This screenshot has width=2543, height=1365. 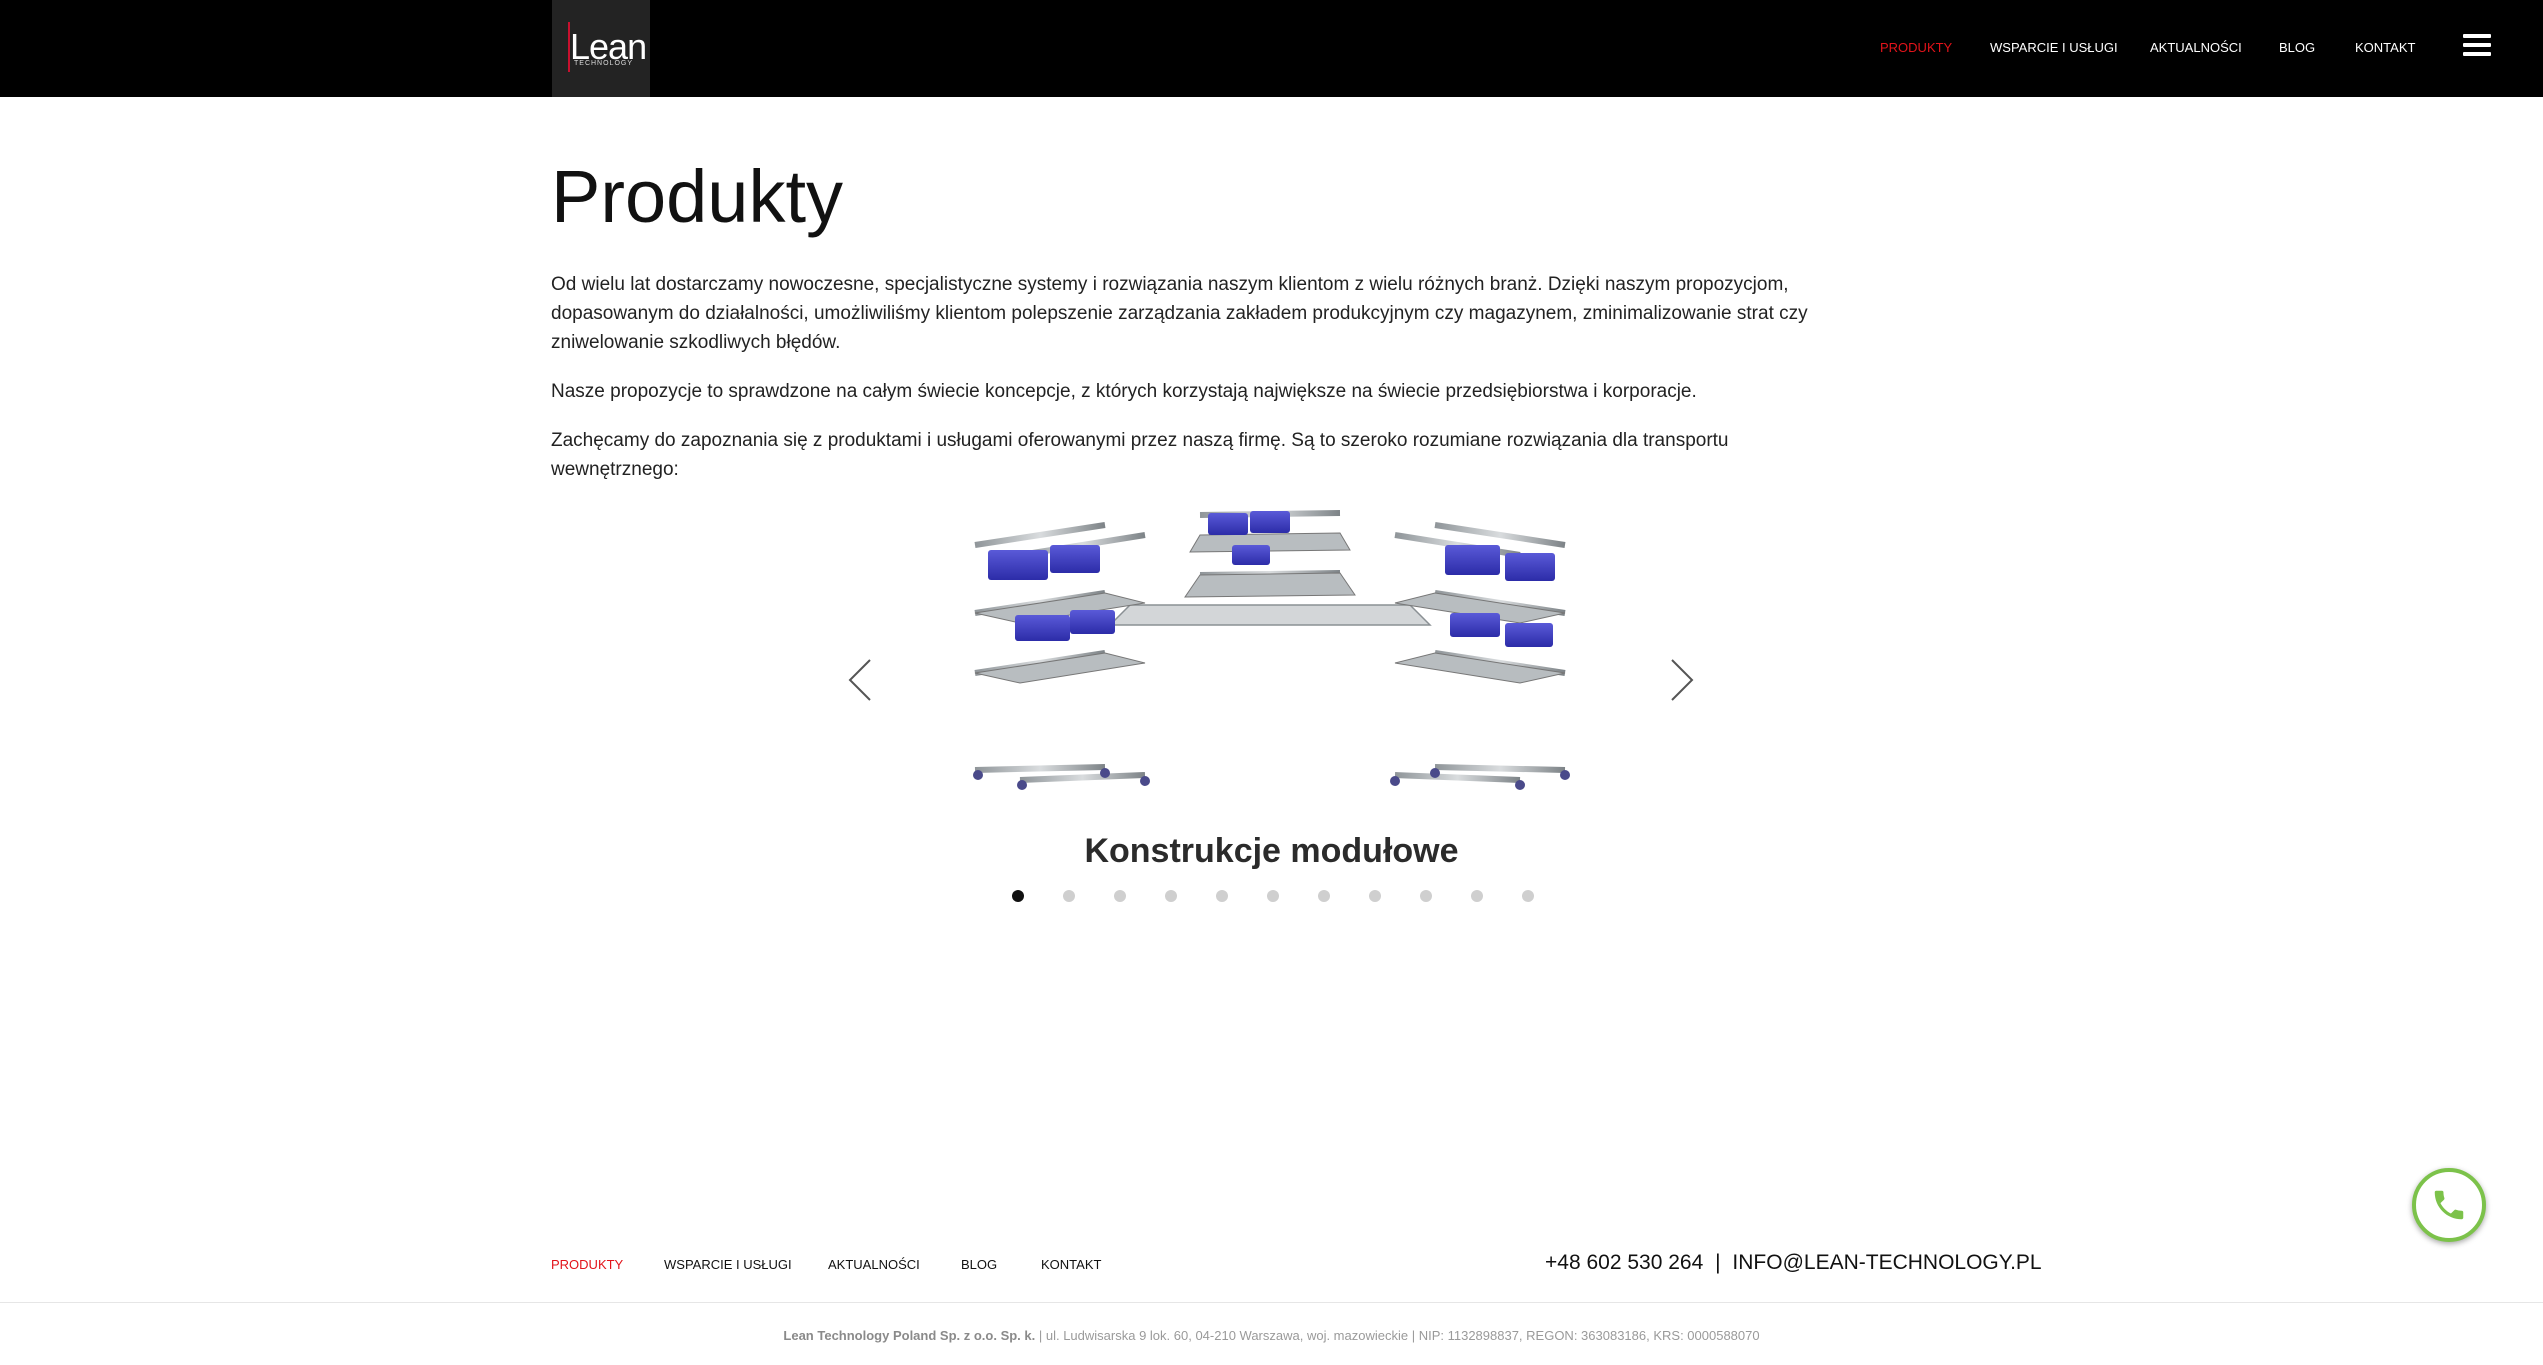 What do you see at coordinates (2054, 48) in the screenshot?
I see `nav-link-wsparcie-i-uslugi: WSPARCIE I USŁUGI` at bounding box center [2054, 48].